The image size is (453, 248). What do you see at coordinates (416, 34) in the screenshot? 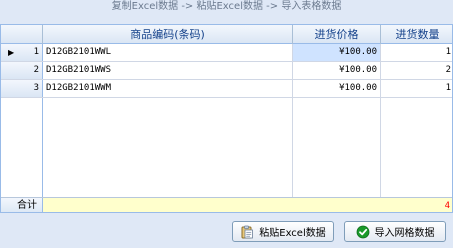
I see `column-header-qty: 进货数量` at bounding box center [416, 34].